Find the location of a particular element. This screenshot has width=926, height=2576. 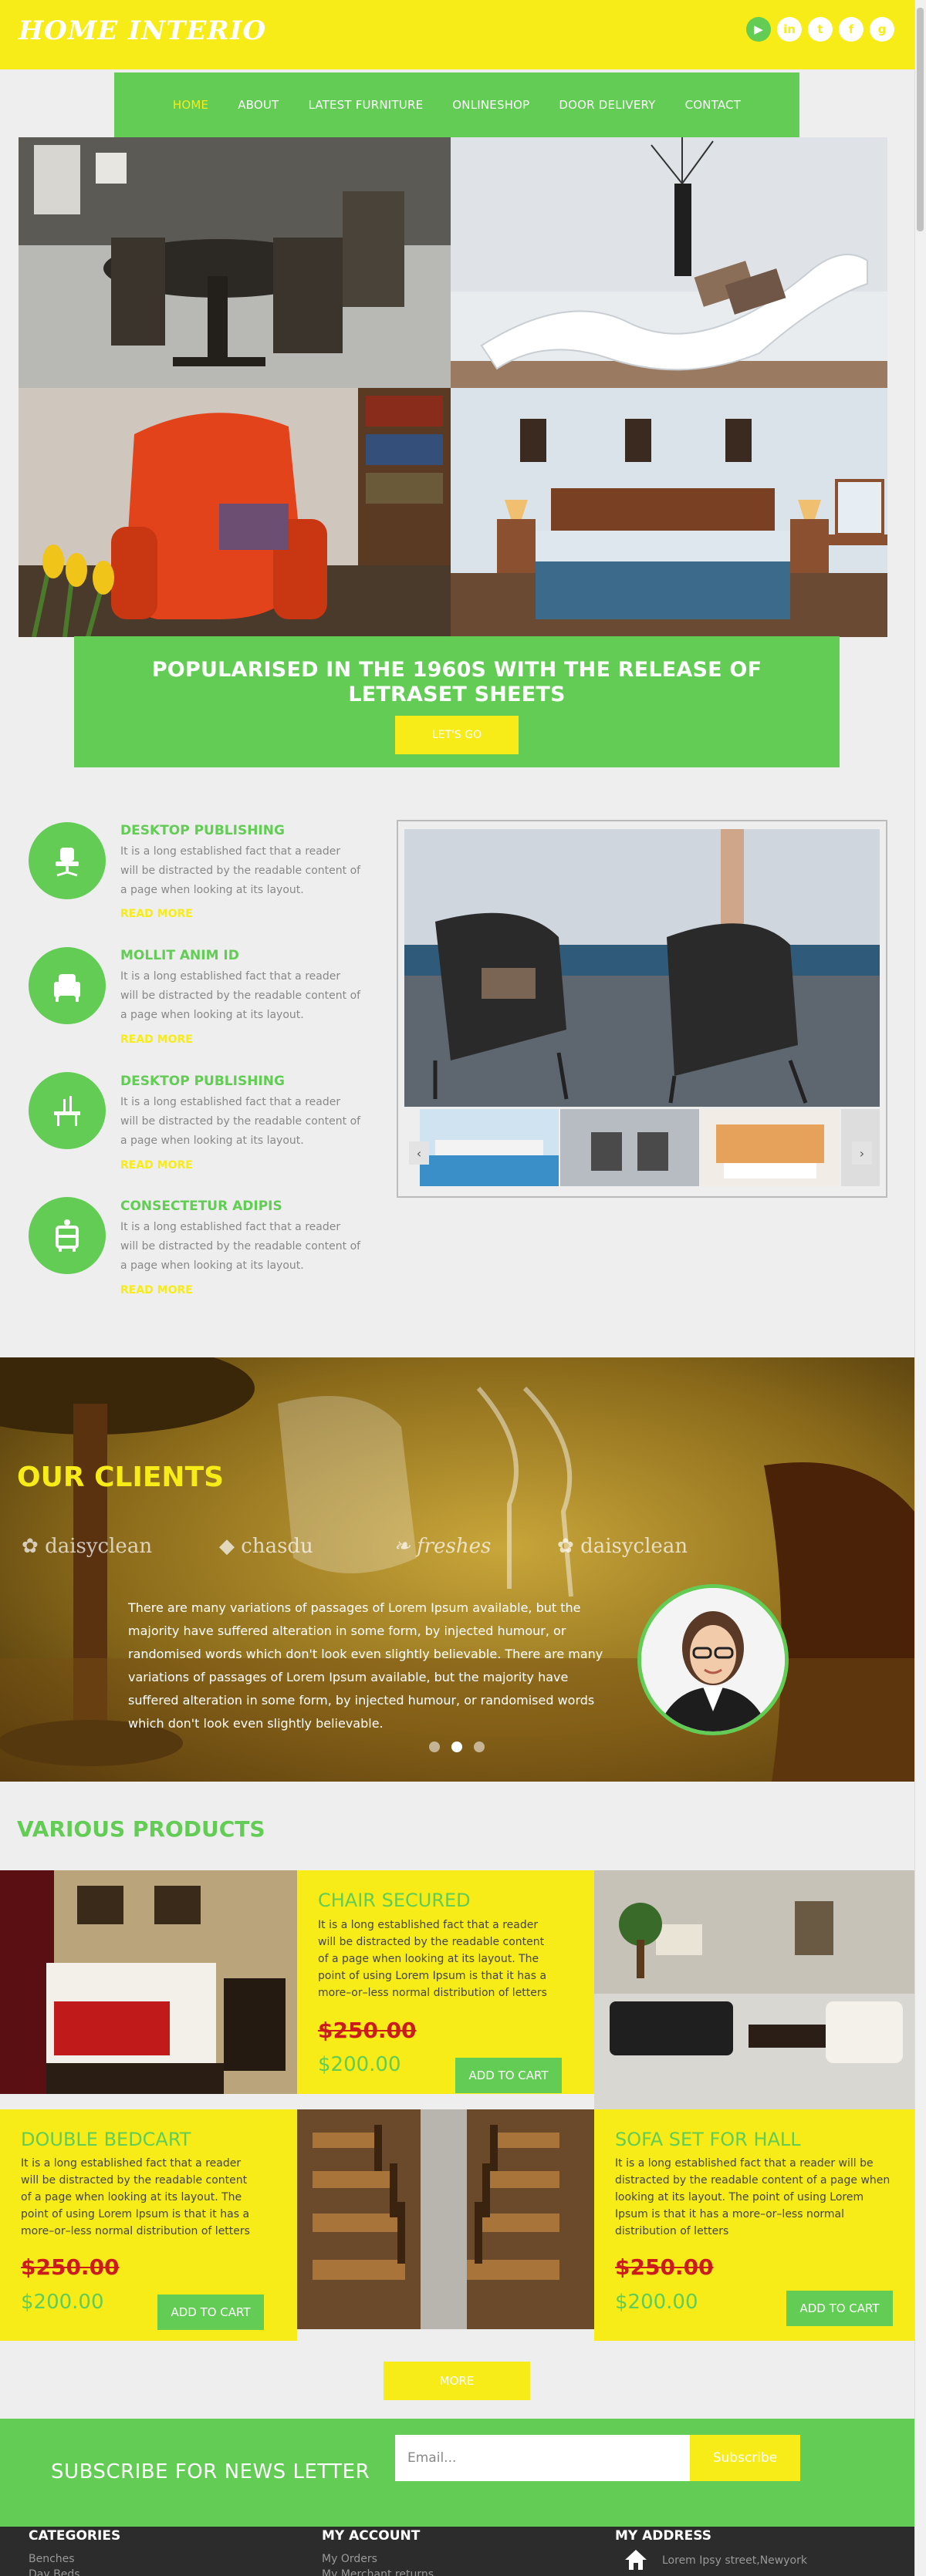

newsletter-title: SUBSCRIBE FOR NEWS LETTER is located at coordinates (210, 2471).